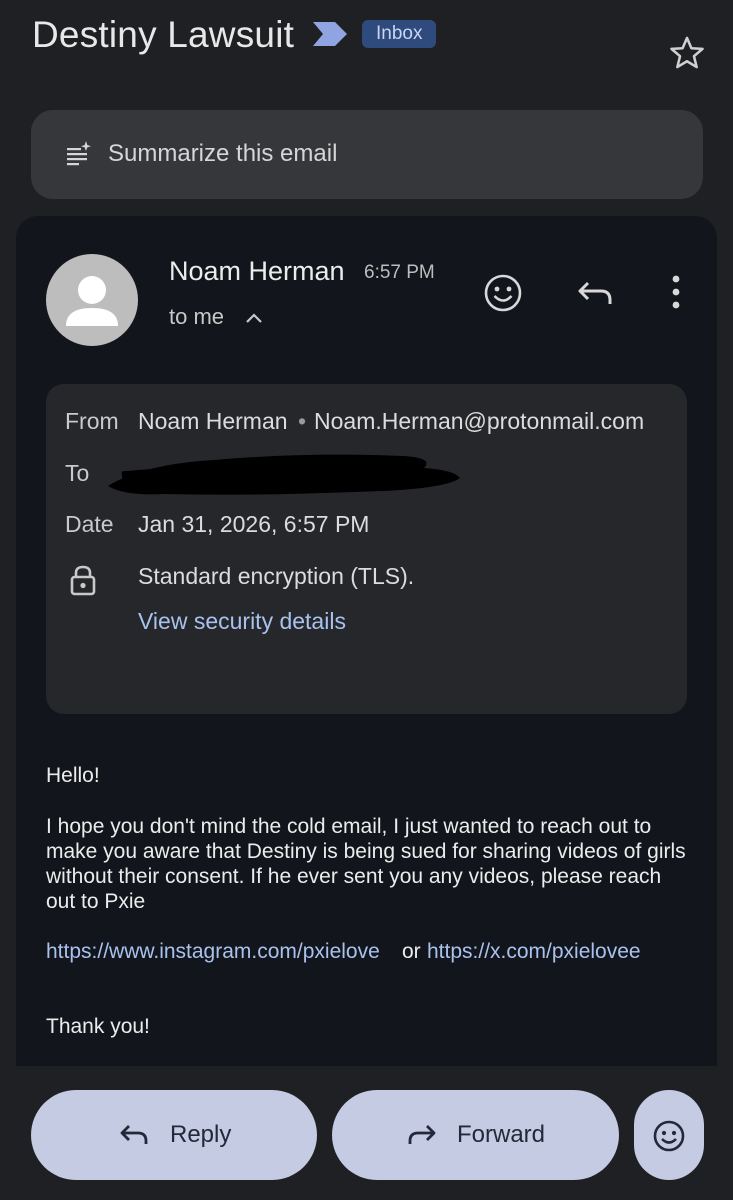 Image resolution: width=733 pixels, height=1200 pixels. What do you see at coordinates (79, 153) in the screenshot?
I see `sparkle-list-icon` at bounding box center [79, 153].